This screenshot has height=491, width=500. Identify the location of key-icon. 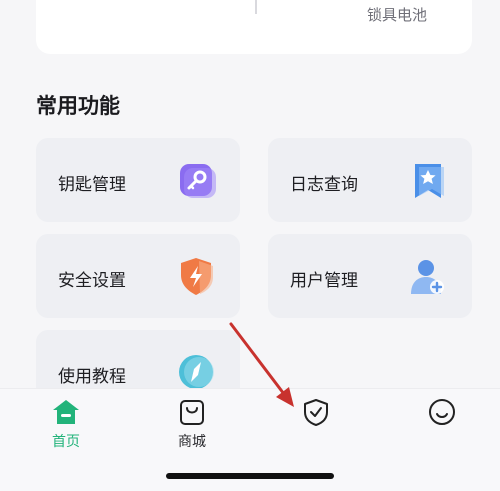
(198, 181).